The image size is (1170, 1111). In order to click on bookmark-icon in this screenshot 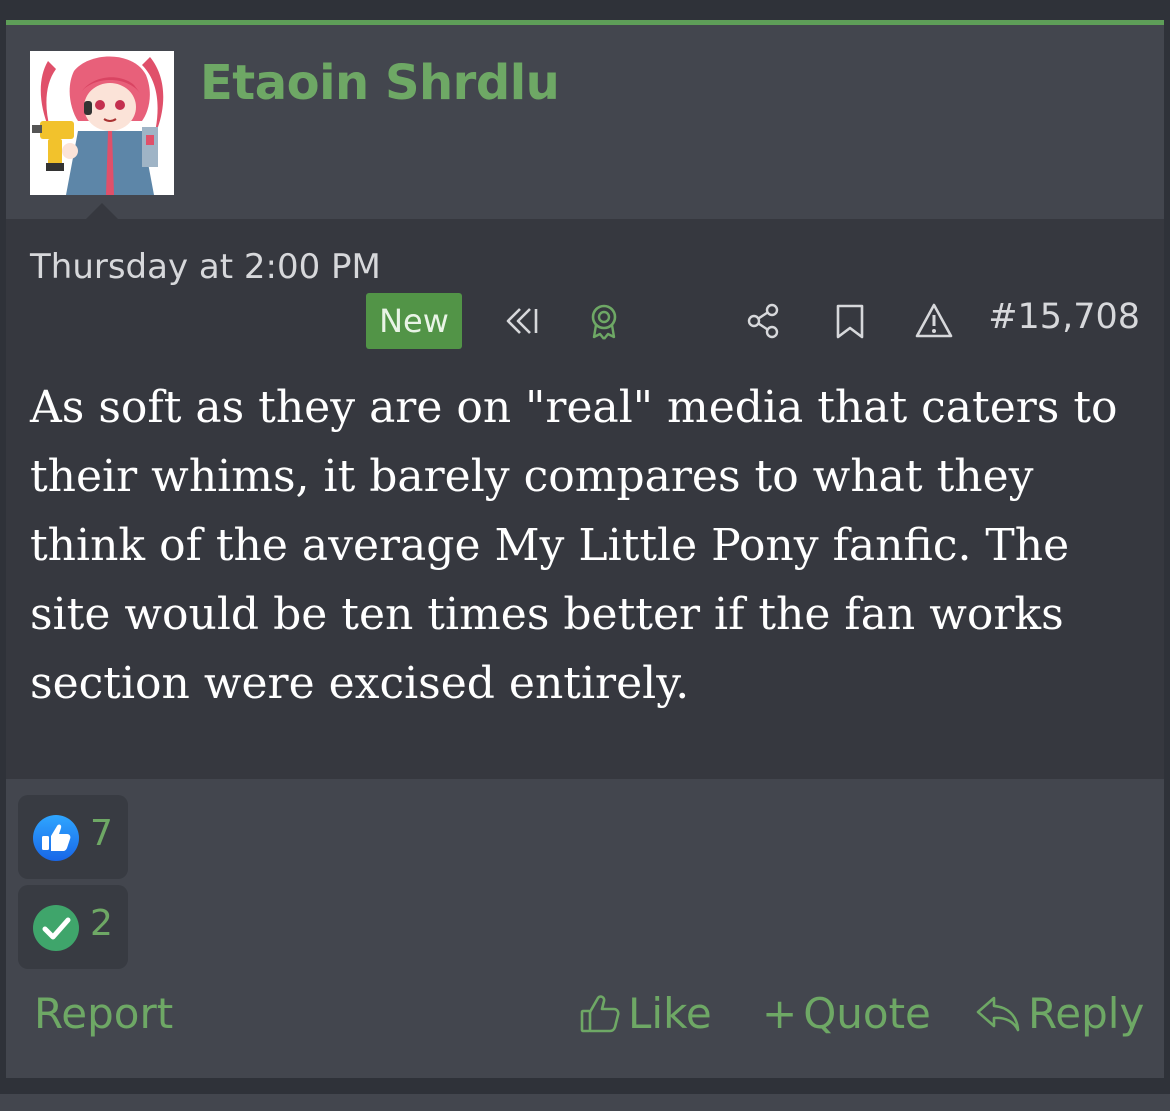, I will do `click(850, 321)`.